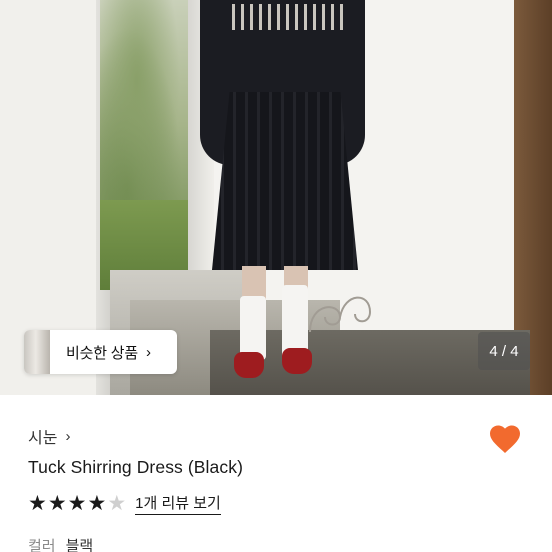 The height and width of the screenshot is (552, 552). Describe the element at coordinates (504, 351) in the screenshot. I see `image-page-counter: 4 / 4` at that location.